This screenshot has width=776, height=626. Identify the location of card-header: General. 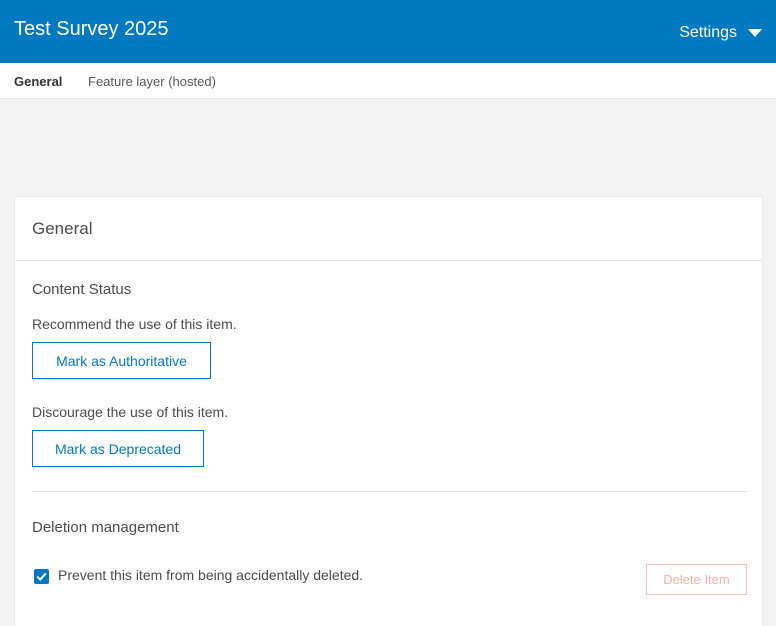
(388, 229).